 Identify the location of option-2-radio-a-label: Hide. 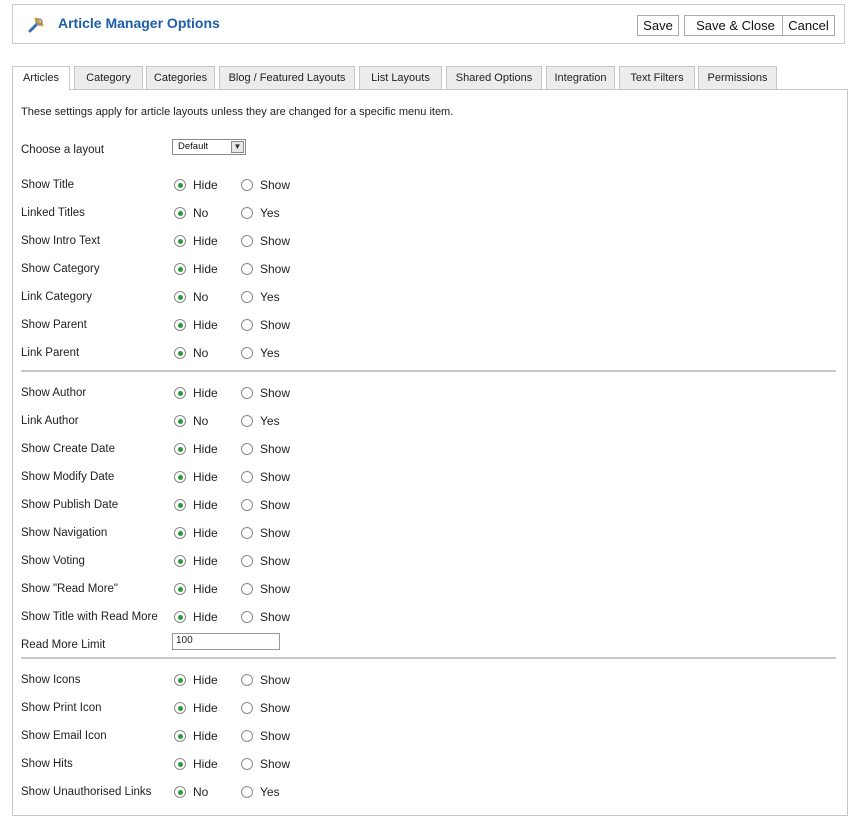
(205, 241).